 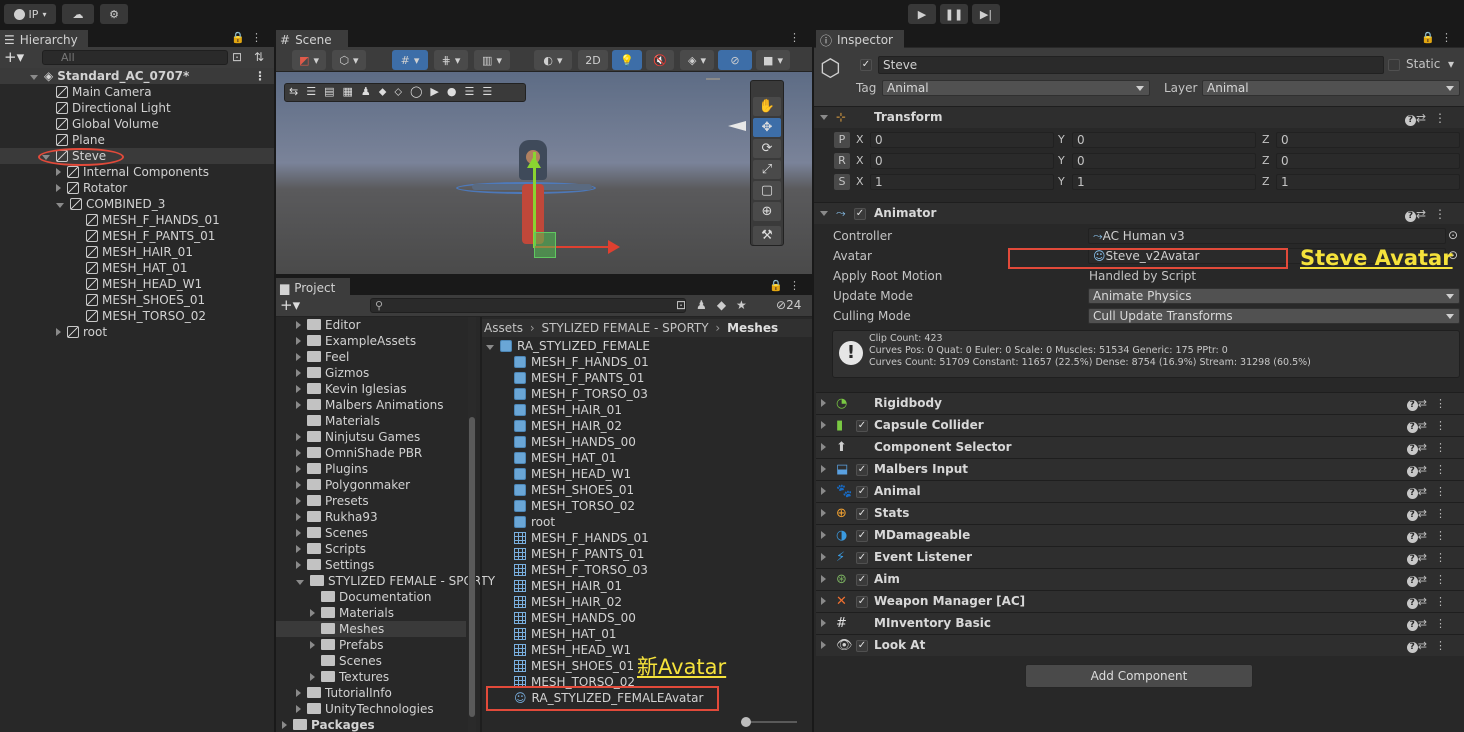 What do you see at coordinates (860, 214) in the screenshot?
I see `animator-enabled-checkbox: ✓` at bounding box center [860, 214].